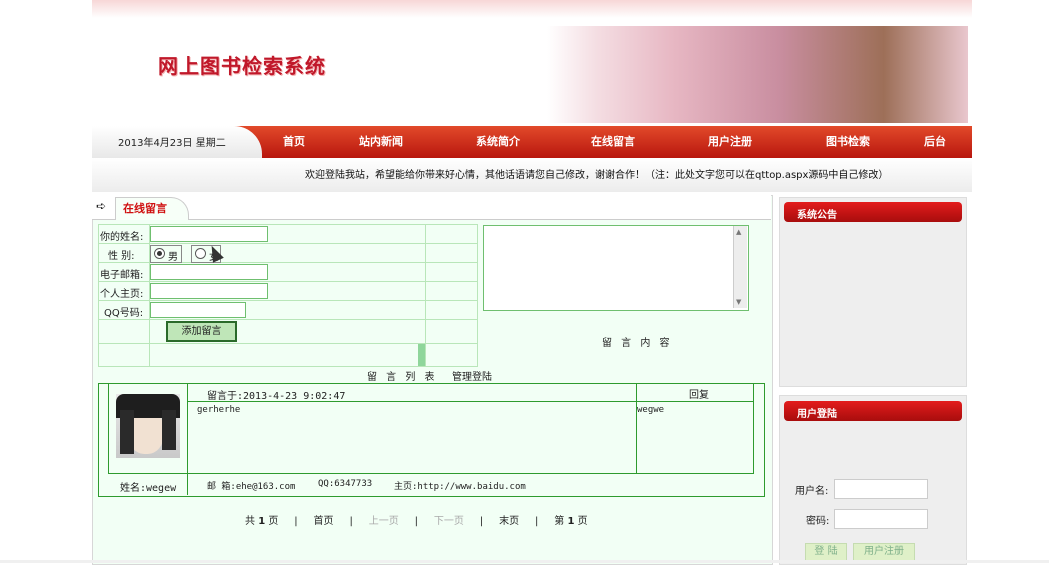 This screenshot has width=1049, height=565. Describe the element at coordinates (276, 396) in the screenshot. I see `message-posted-time: 留言于:2013-4-23 9:02:47` at that location.